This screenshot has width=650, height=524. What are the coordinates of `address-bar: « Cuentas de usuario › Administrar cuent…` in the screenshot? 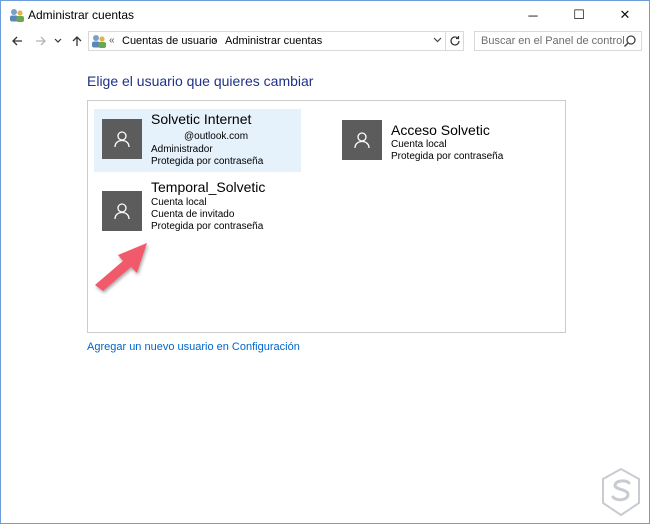 It's located at (267, 41).